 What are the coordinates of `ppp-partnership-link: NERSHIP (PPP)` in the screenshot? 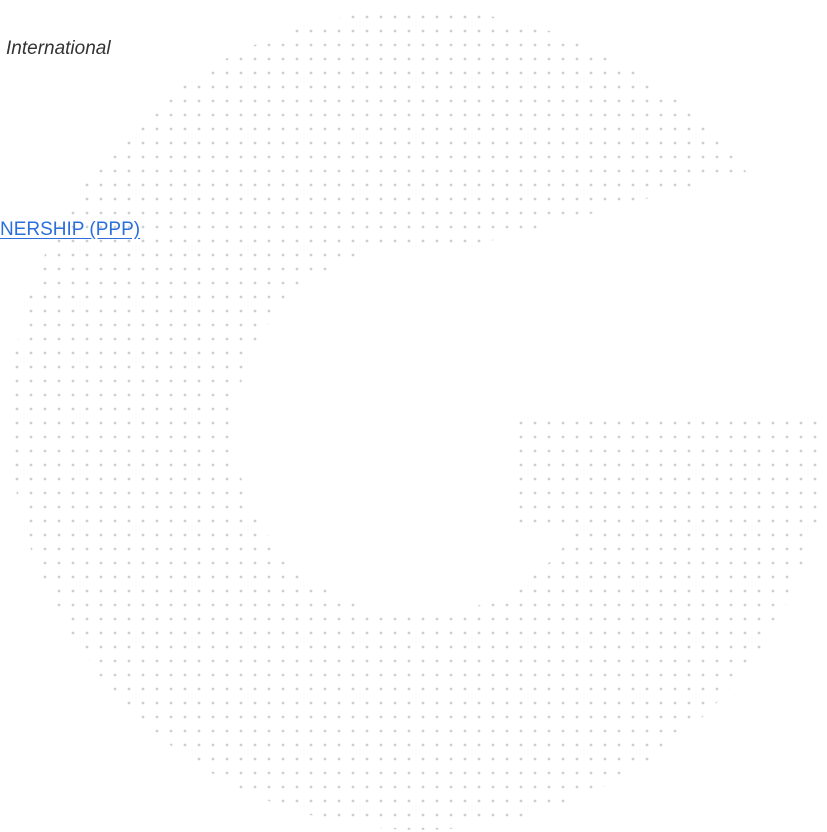 It's located at (70, 230).